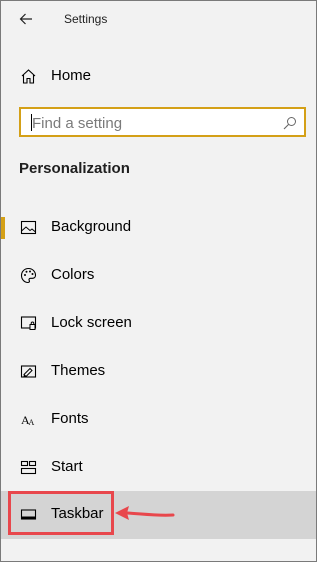 The width and height of the screenshot is (320, 562). Describe the element at coordinates (28, 76) in the screenshot. I see `home-icon` at that location.